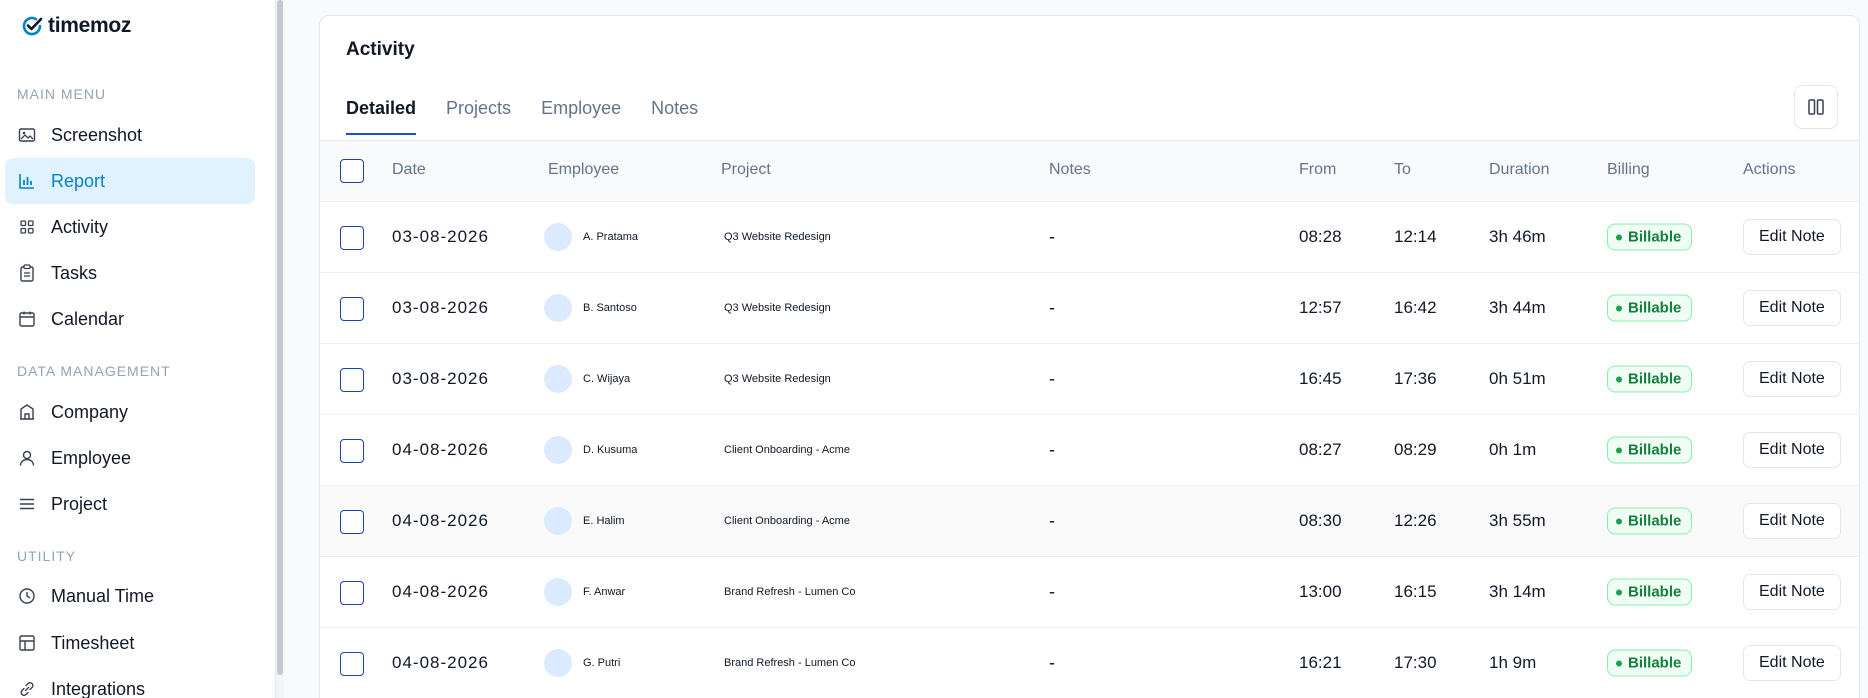  What do you see at coordinates (1320, 378) in the screenshot?
I see `from-time: 16:45` at bounding box center [1320, 378].